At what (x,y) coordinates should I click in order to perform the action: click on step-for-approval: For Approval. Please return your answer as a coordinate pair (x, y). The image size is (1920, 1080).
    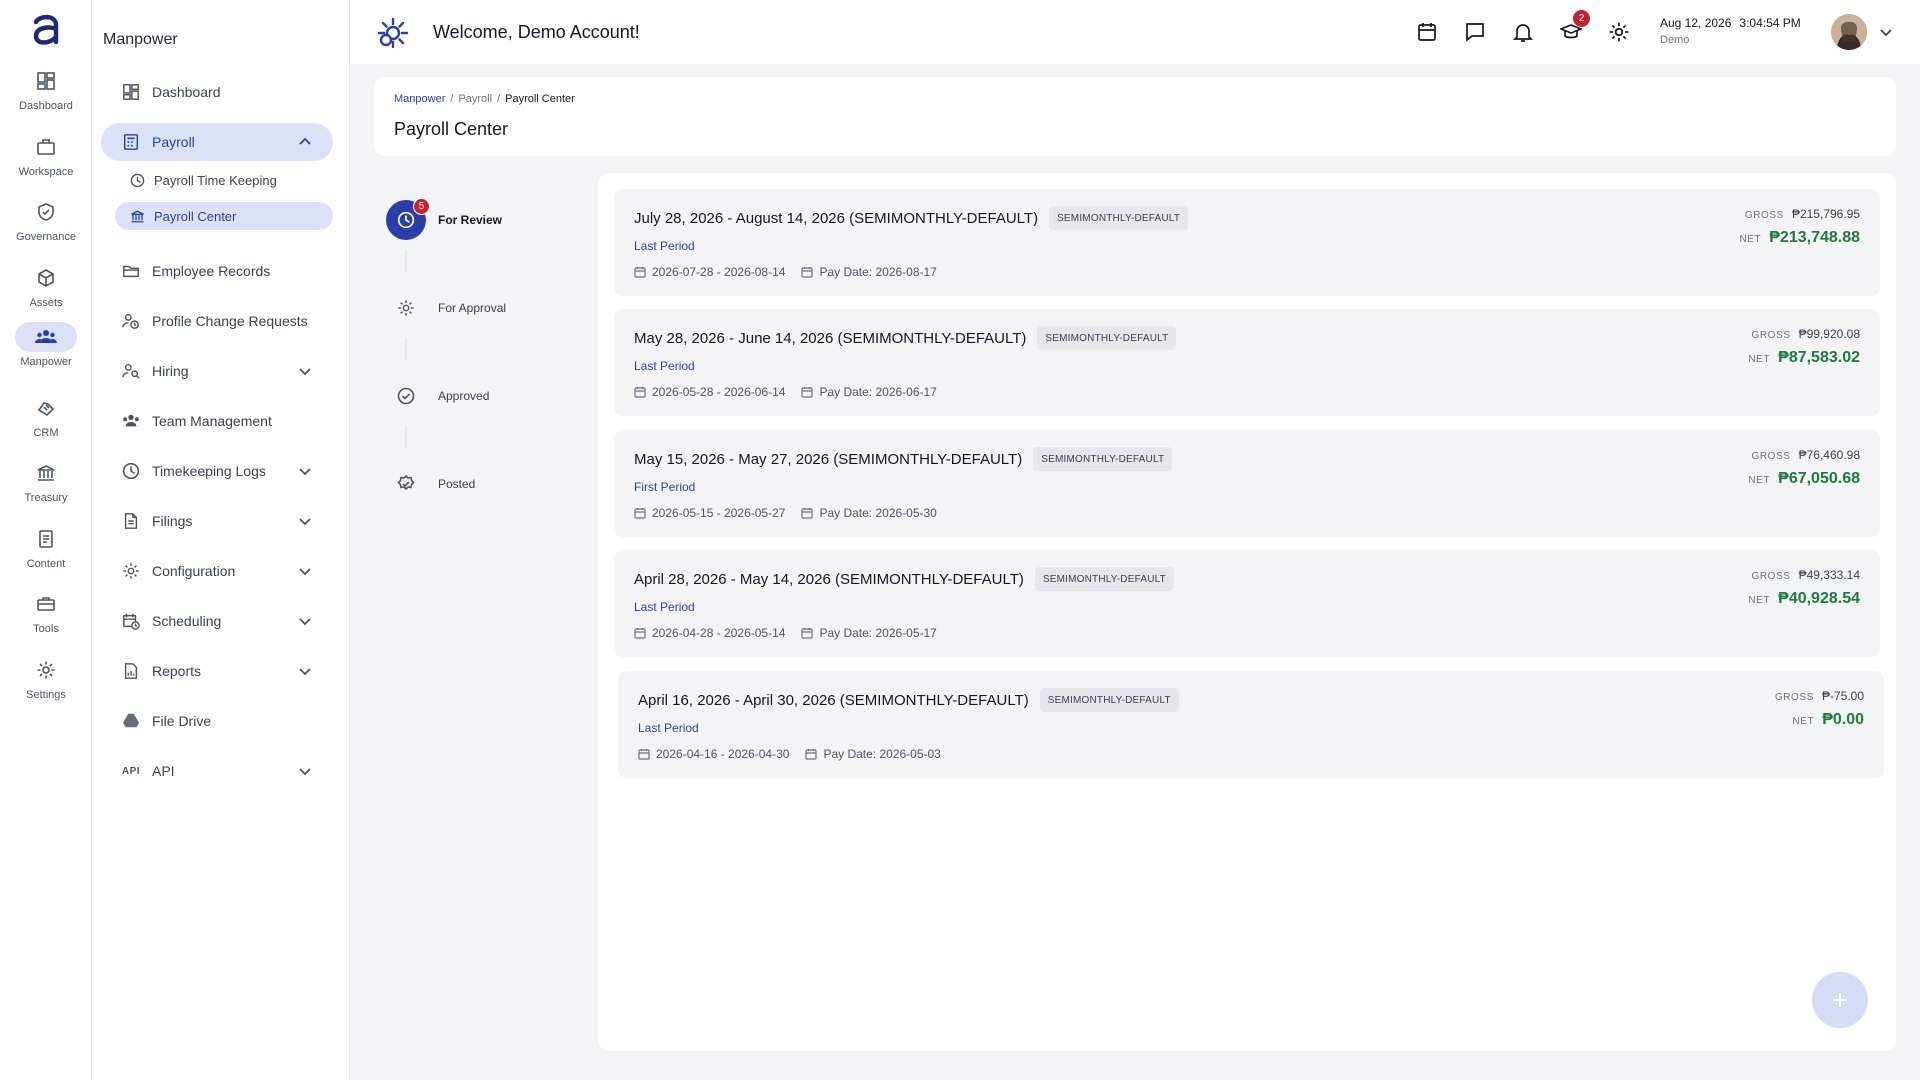
    Looking at the image, I should click on (481, 308).